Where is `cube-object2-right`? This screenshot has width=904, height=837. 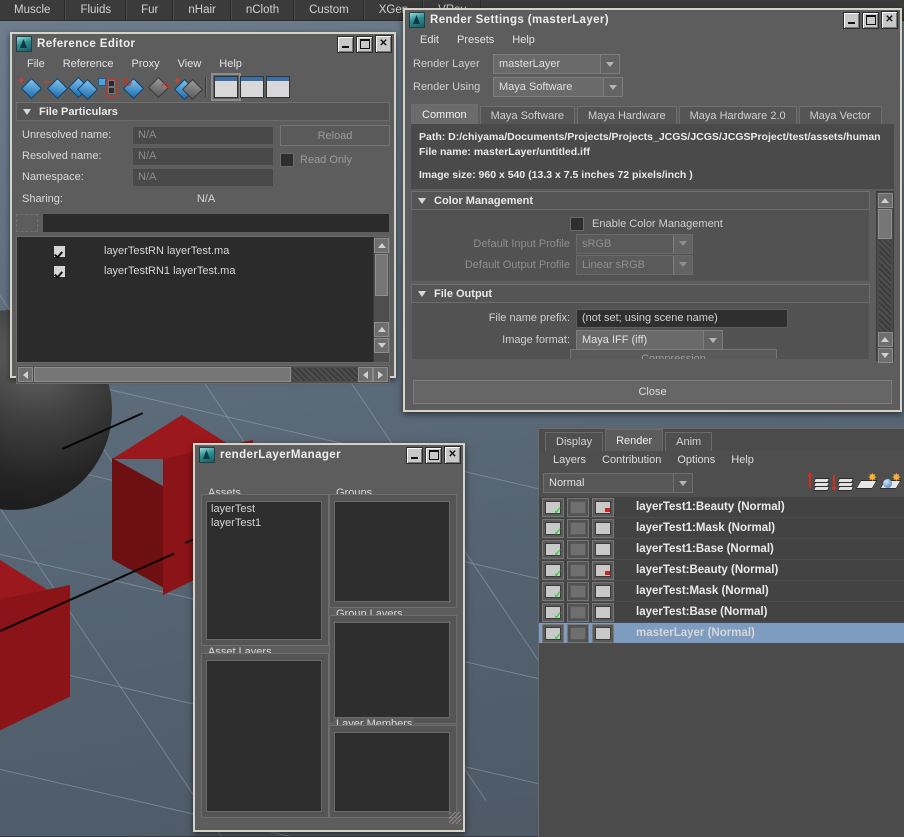 cube-object2-right is located at coordinates (35, 662).